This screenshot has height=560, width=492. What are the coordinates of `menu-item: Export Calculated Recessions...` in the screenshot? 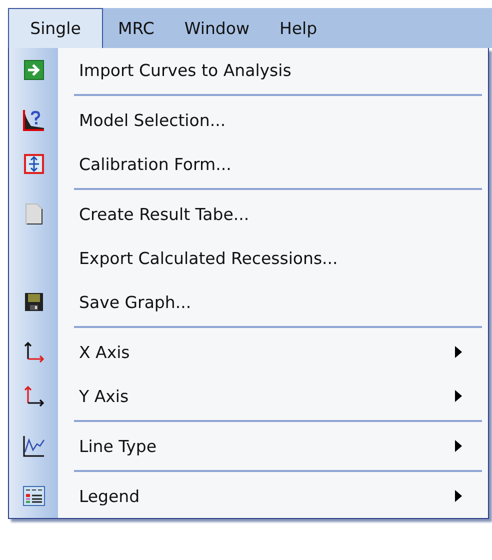 It's located at (208, 258).